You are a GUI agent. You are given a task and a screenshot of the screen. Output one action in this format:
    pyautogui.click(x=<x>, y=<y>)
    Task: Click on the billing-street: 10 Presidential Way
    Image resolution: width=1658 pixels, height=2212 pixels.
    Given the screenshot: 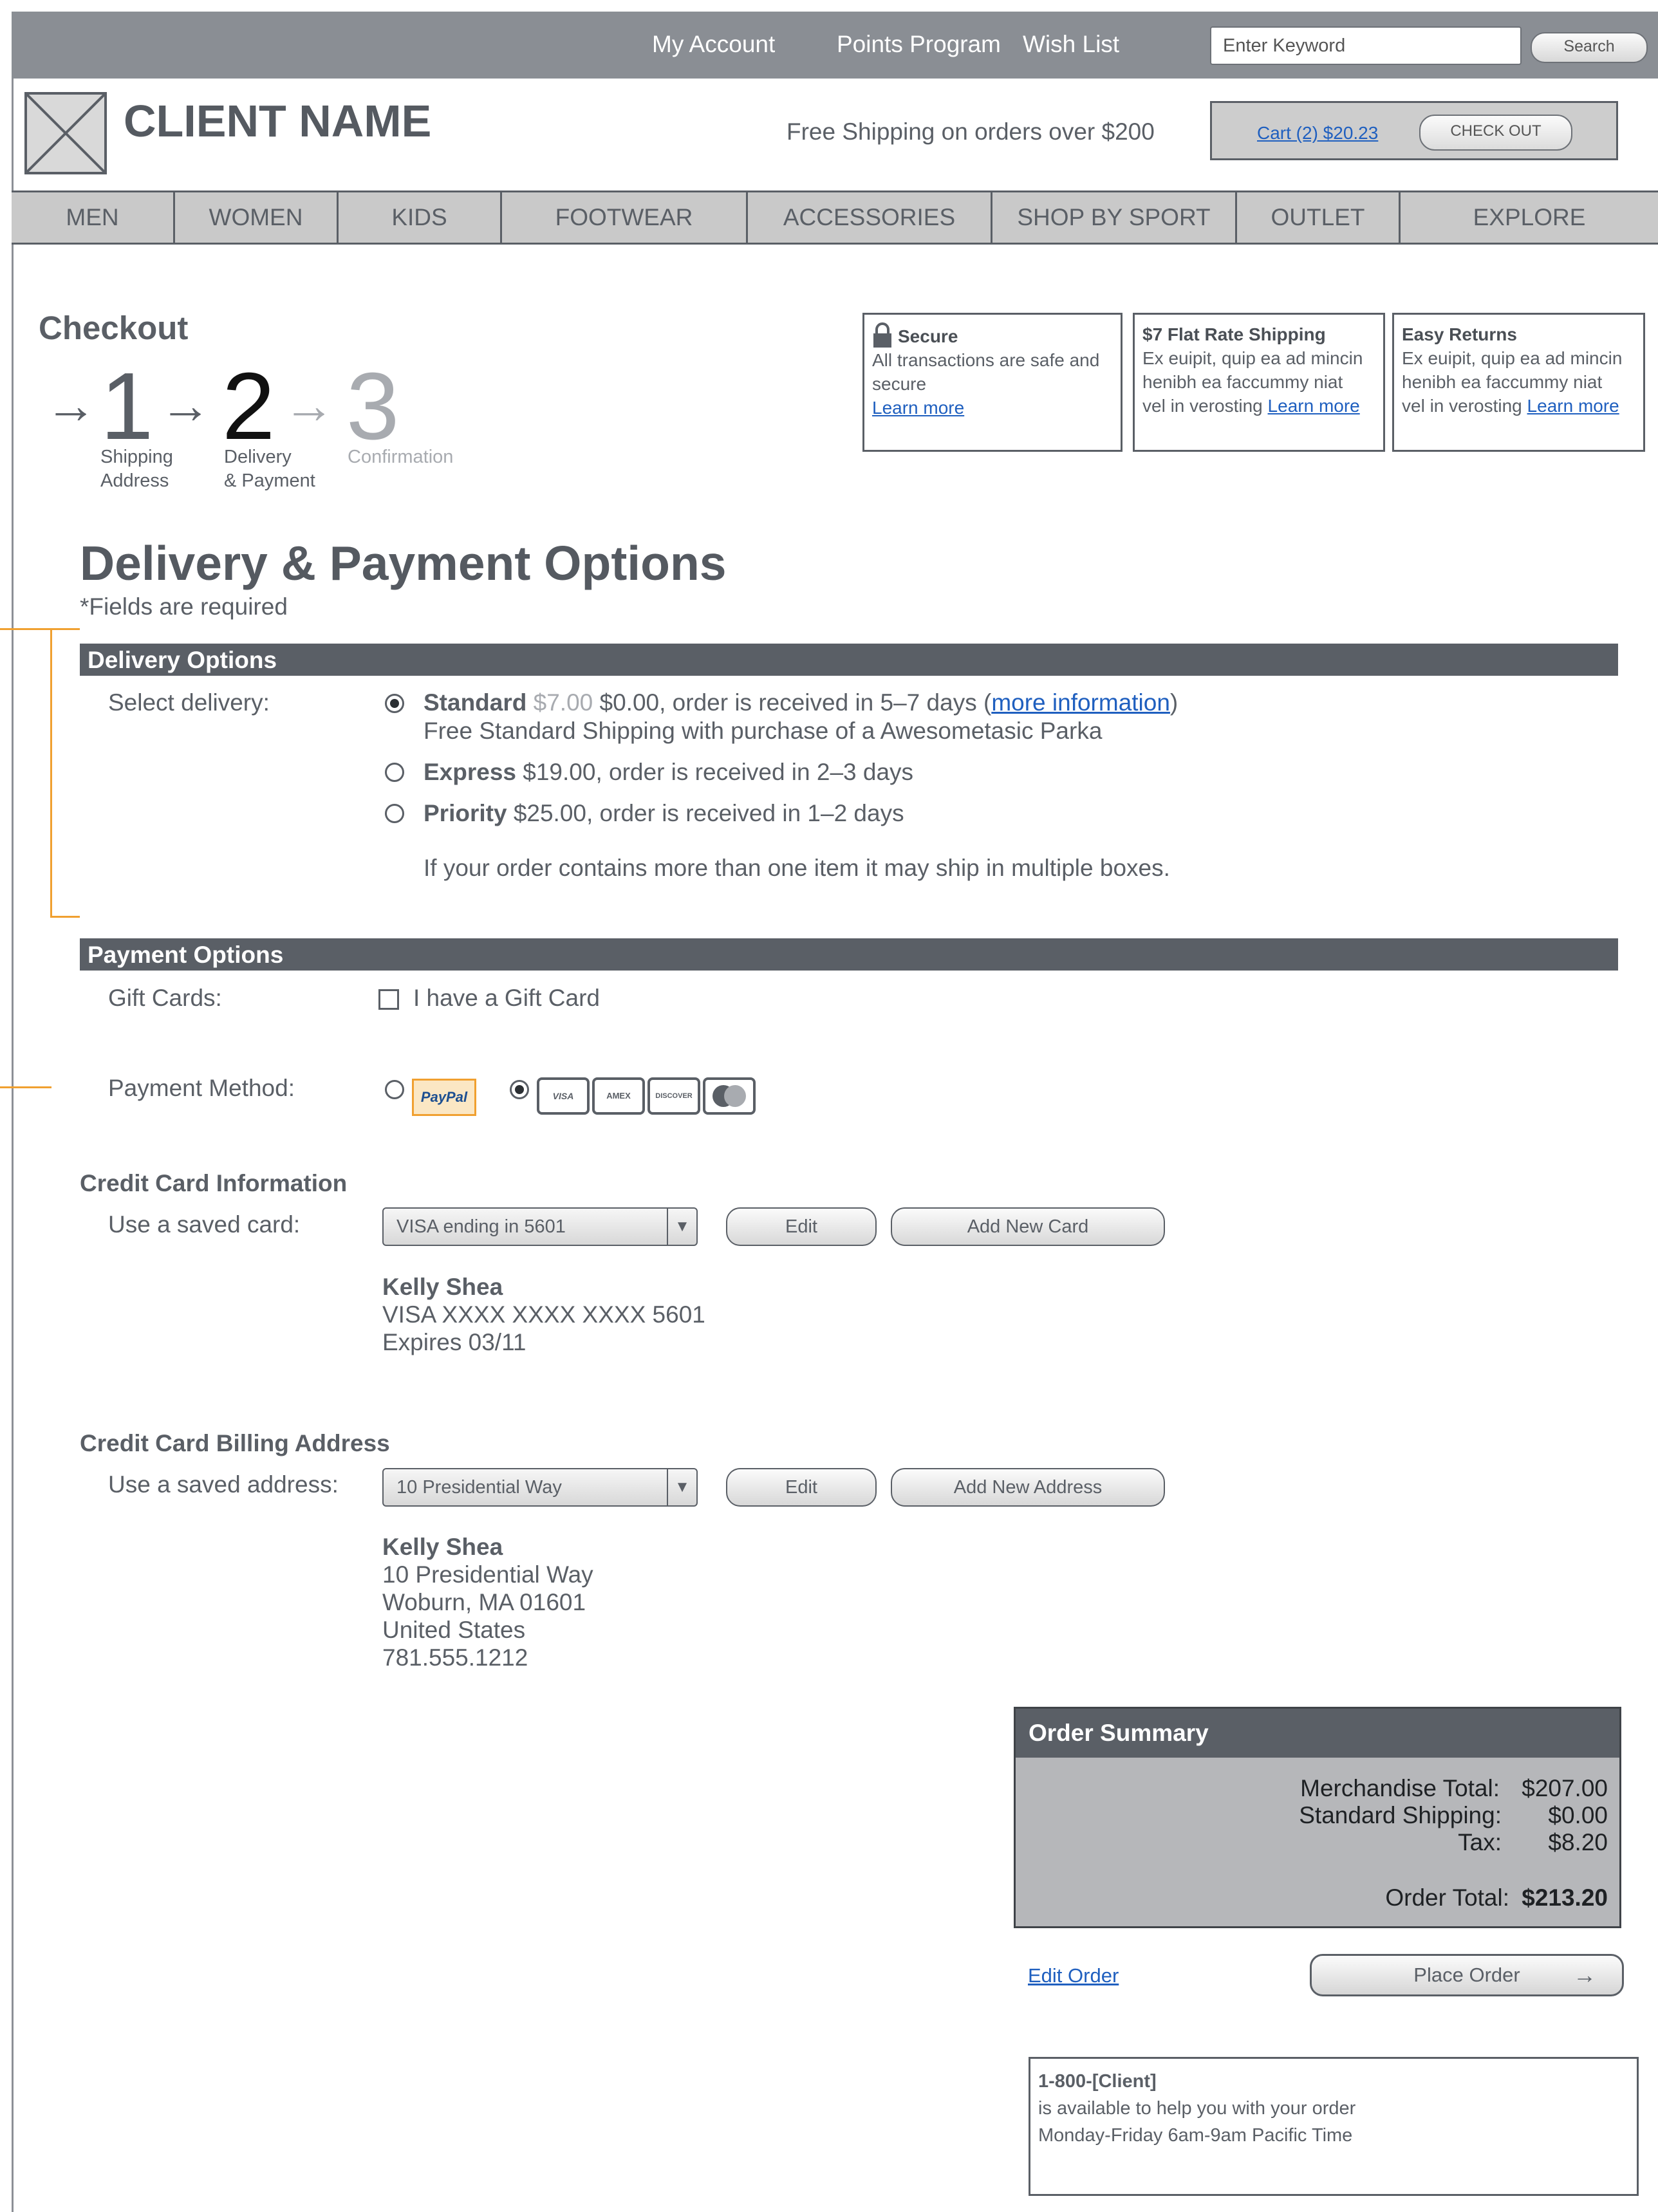 What is the action you would take?
    pyautogui.click(x=488, y=1575)
    